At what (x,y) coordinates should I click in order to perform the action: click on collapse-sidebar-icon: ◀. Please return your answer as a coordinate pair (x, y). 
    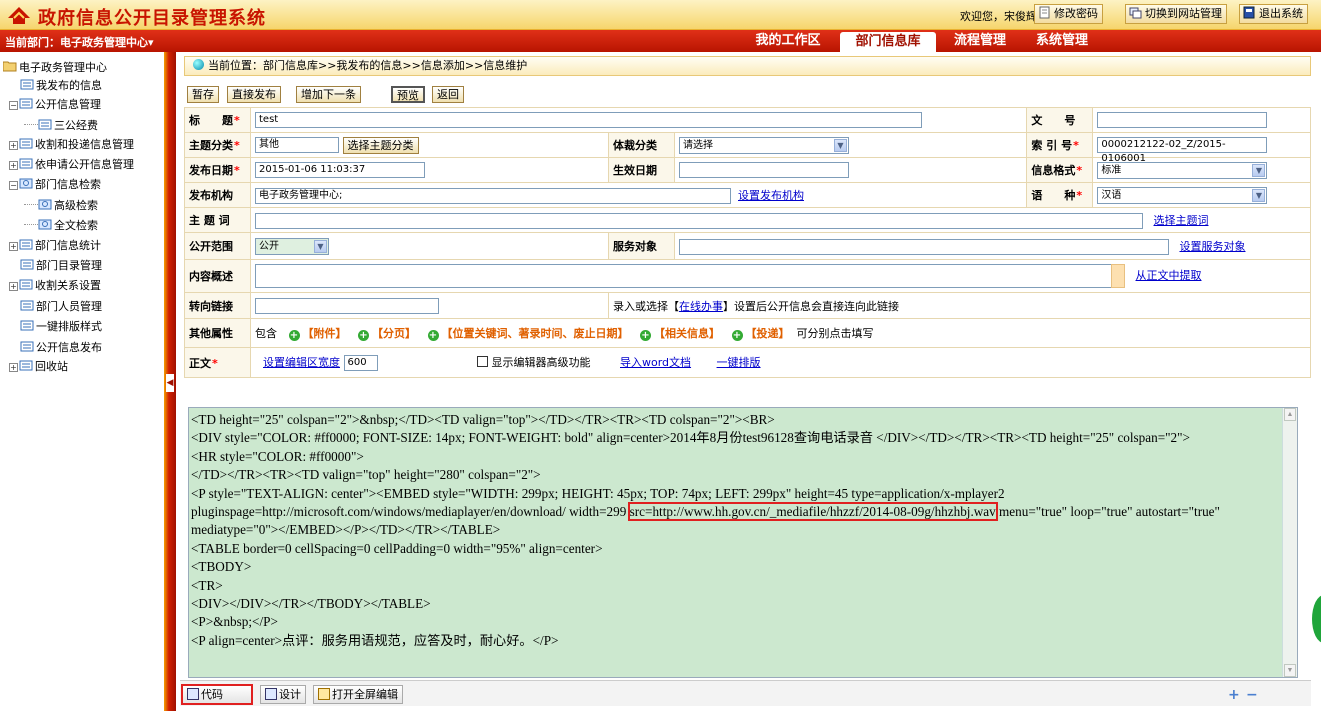
    Looking at the image, I should click on (170, 383).